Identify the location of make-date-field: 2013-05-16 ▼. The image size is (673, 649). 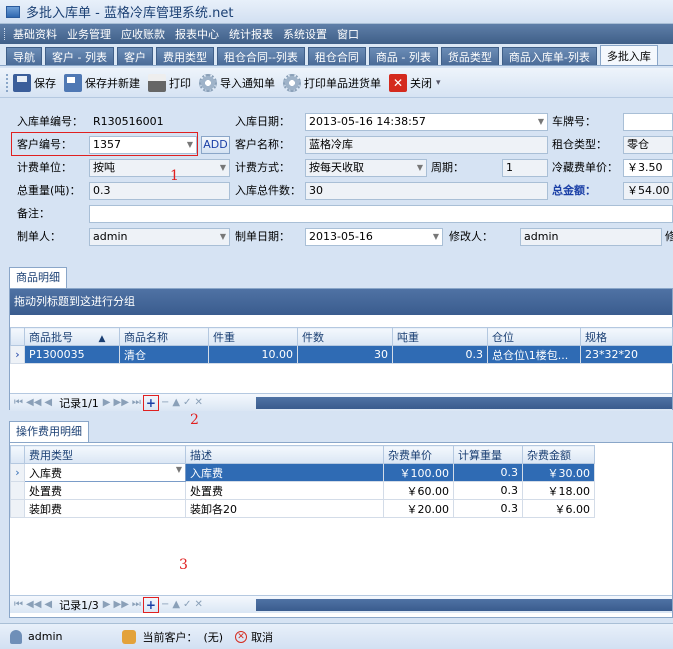
(374, 237).